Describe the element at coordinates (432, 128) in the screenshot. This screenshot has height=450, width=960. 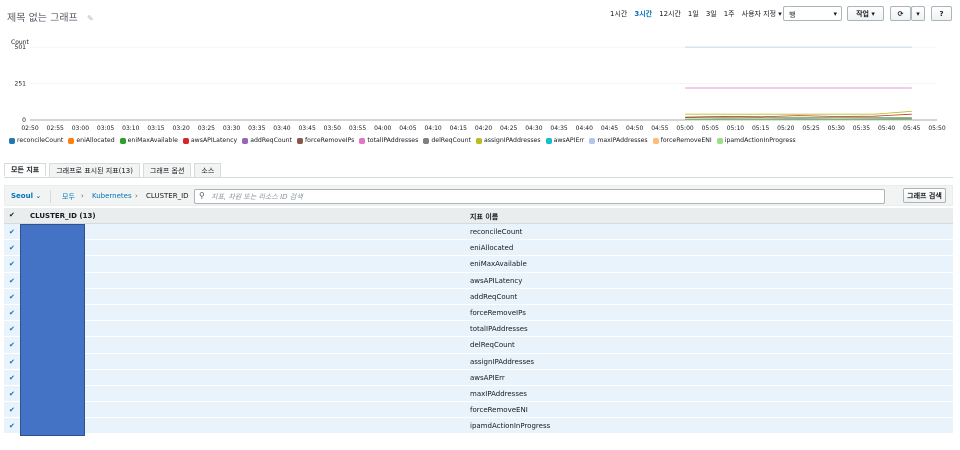
I see `x-tick-label: 04:10` at that location.